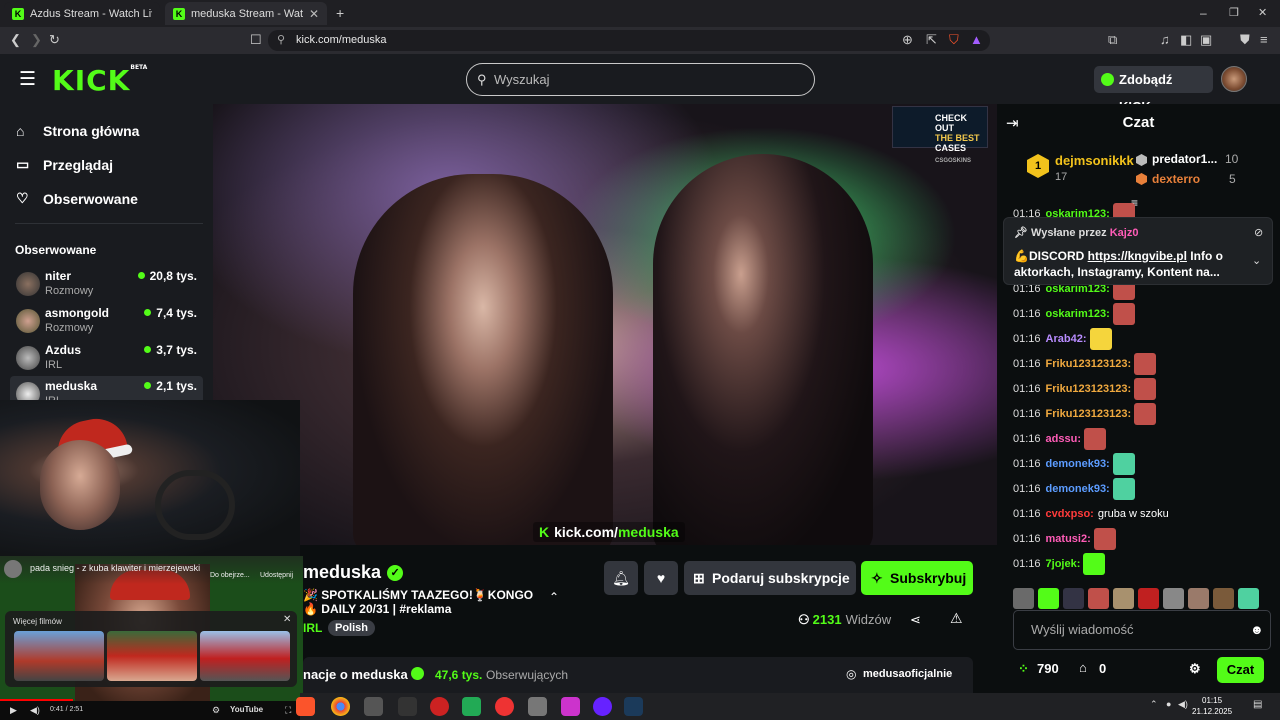 The height and width of the screenshot is (720, 1280). Describe the element at coordinates (77, 131) in the screenshot. I see `sidebar-item-home: ⌂ Strona główna` at that location.